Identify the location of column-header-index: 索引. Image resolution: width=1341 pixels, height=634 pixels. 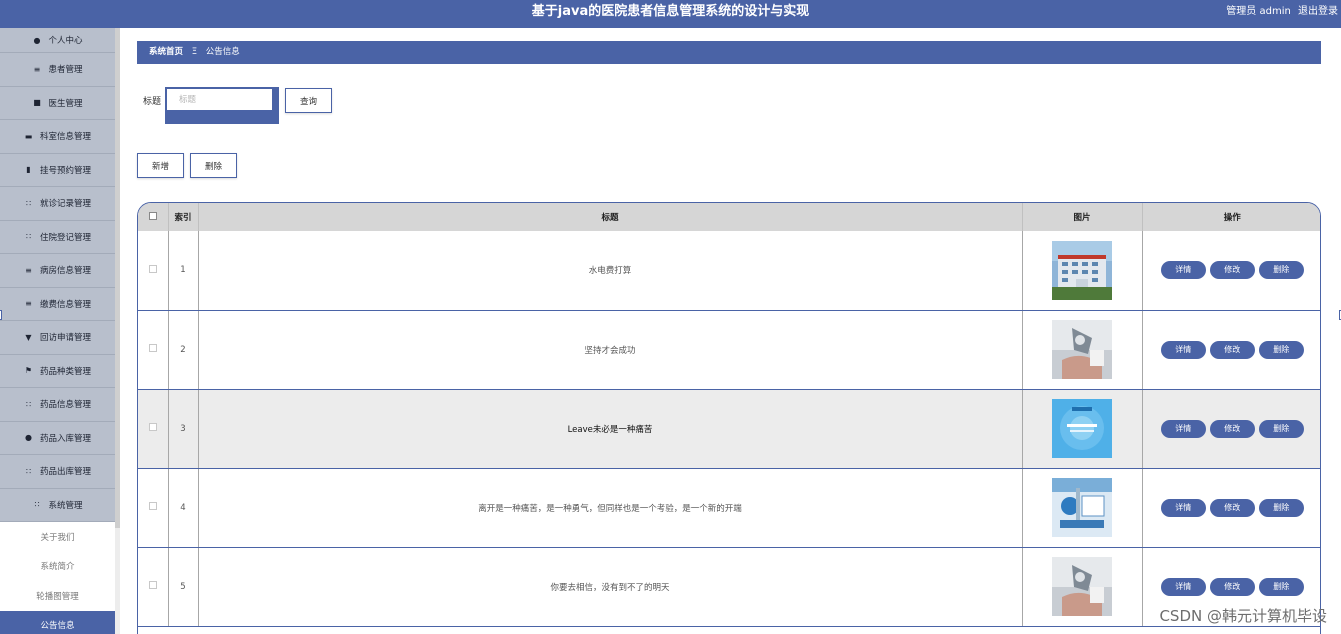
(183, 217).